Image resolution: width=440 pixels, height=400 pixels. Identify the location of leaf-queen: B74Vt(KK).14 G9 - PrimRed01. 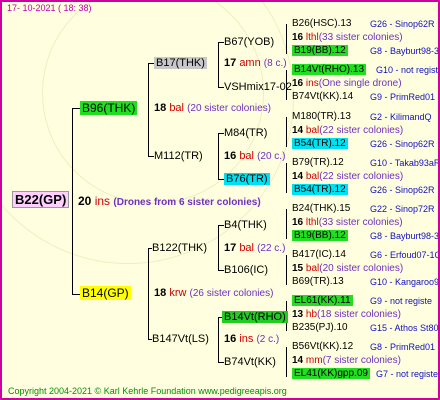
(363, 96).